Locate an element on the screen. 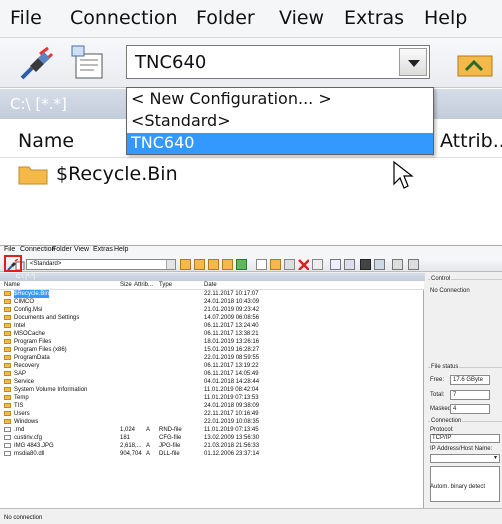 The image size is (502, 524). row-date: 04.01.2018 14:28:44 is located at coordinates (232, 382).